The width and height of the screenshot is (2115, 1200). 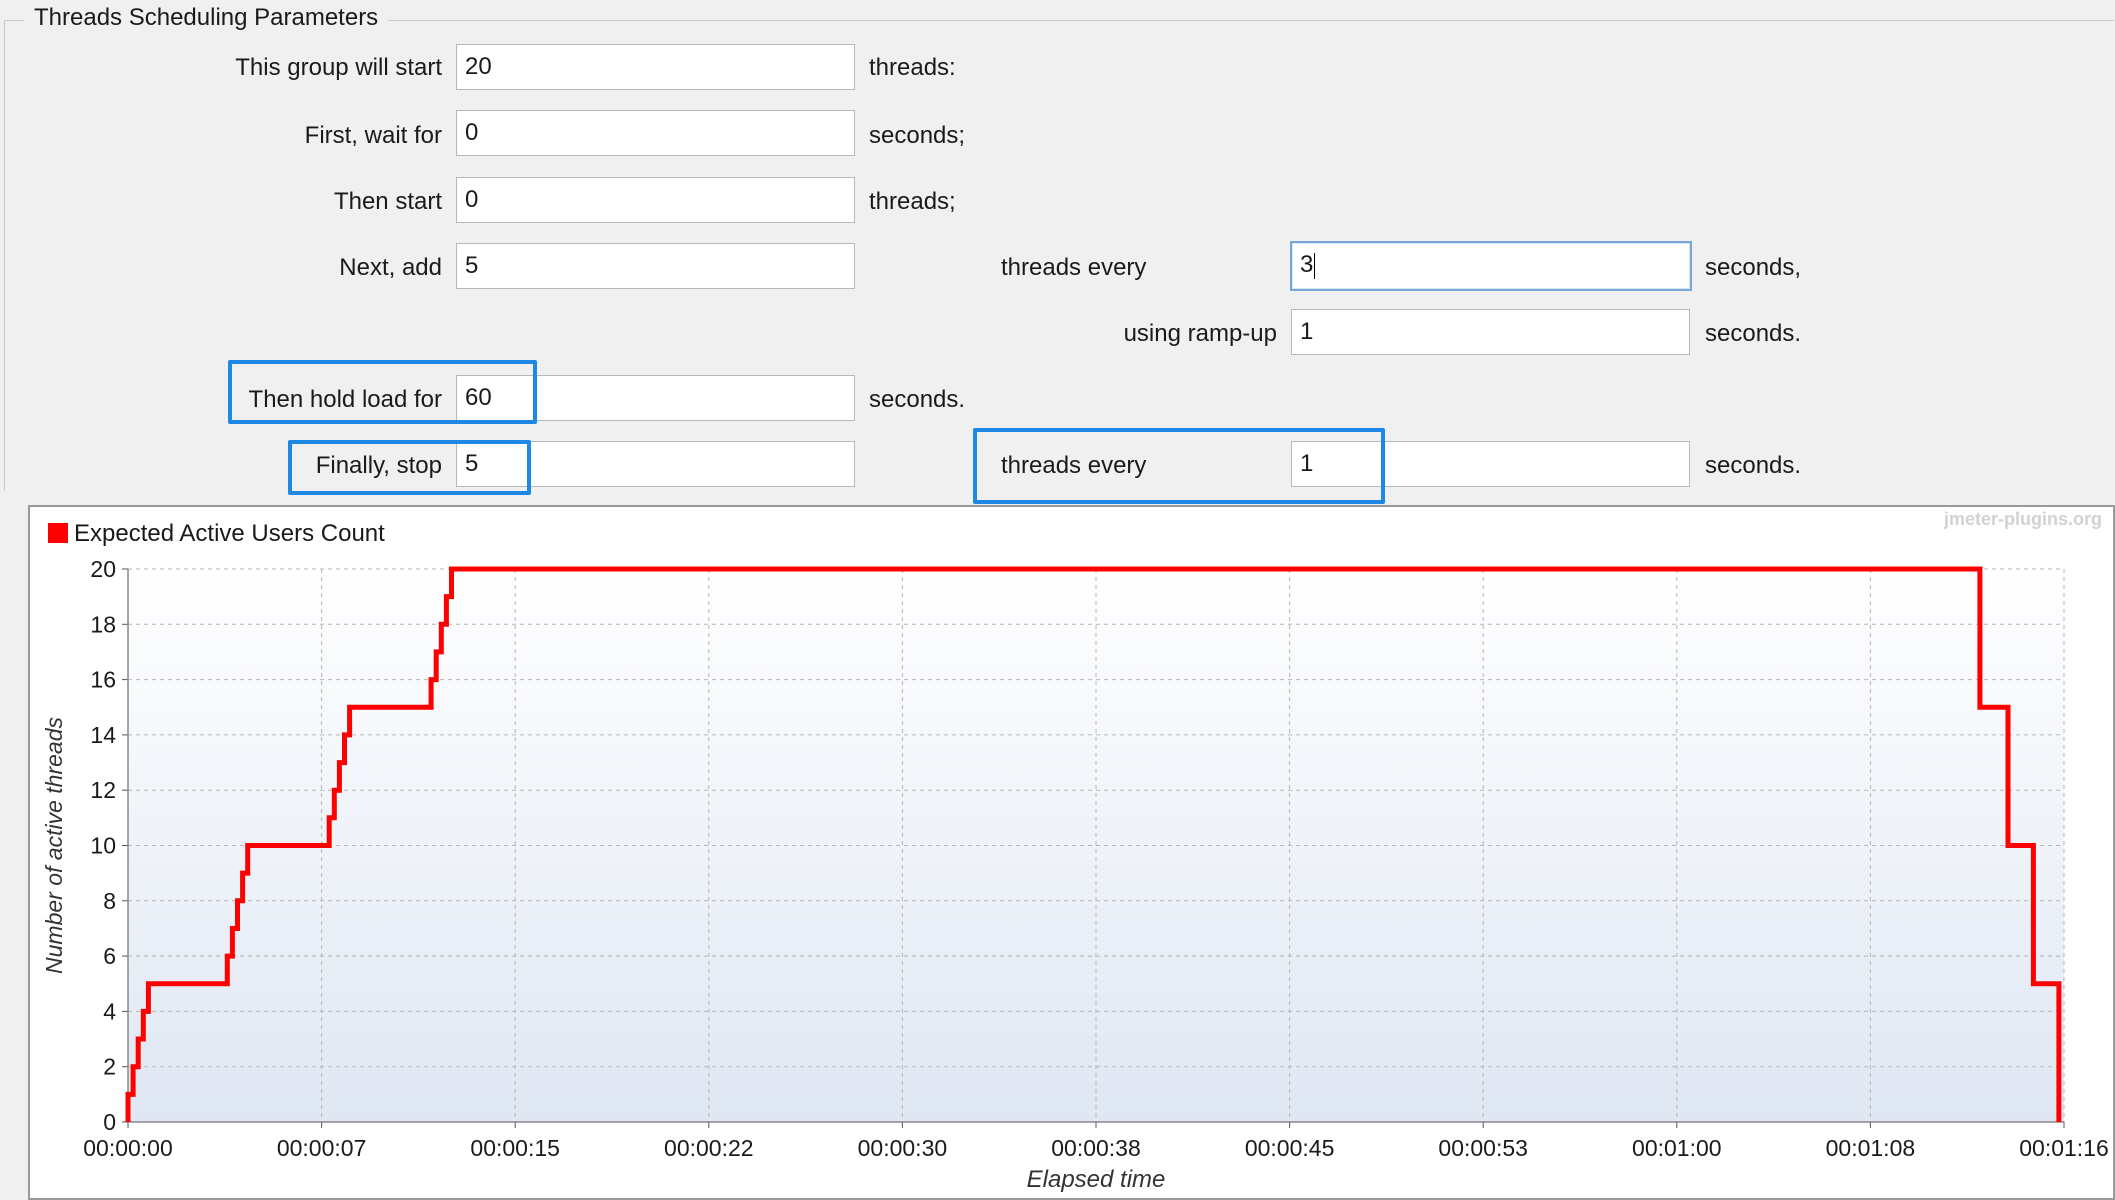 I want to click on threads-every-unit: seconds,, so click(x=1753, y=267).